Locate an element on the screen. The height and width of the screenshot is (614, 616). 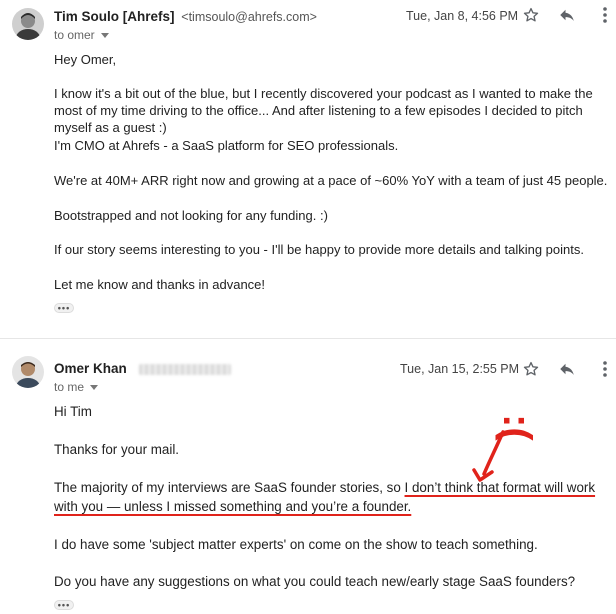
sender-line: Tim Soulo [Ahrefs] <timsoulo@ahrefs.com> is located at coordinates (185, 16).